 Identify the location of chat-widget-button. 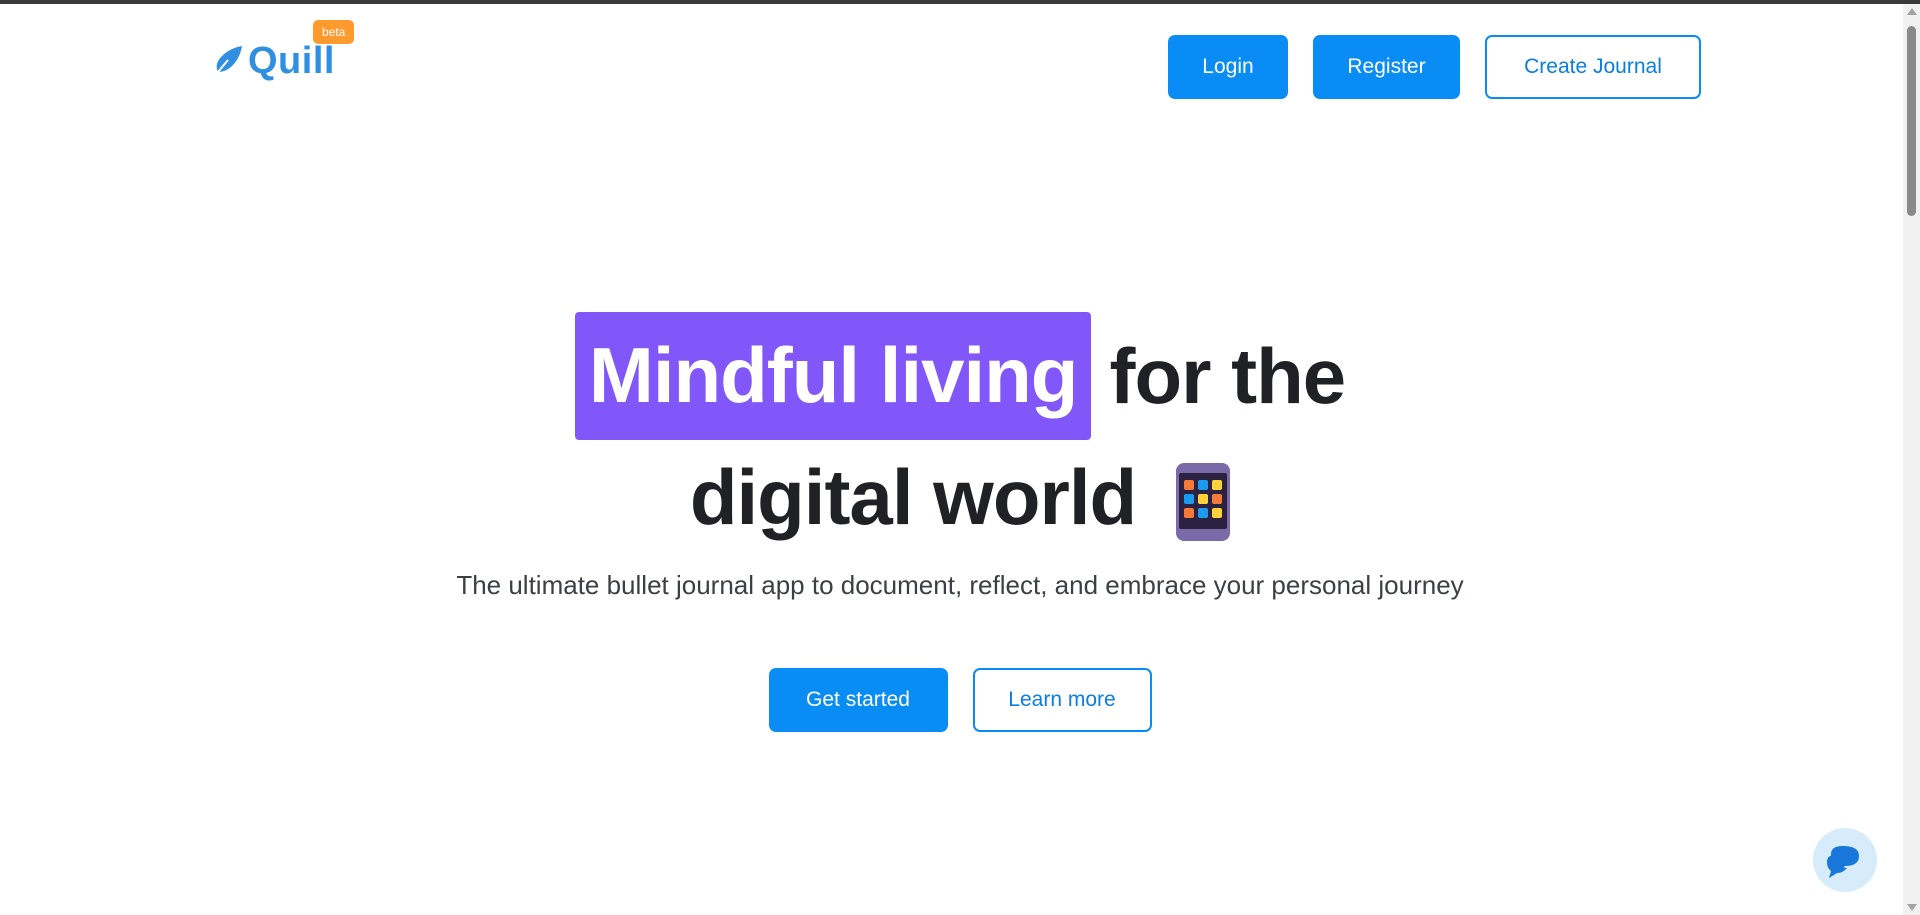
(1845, 860).